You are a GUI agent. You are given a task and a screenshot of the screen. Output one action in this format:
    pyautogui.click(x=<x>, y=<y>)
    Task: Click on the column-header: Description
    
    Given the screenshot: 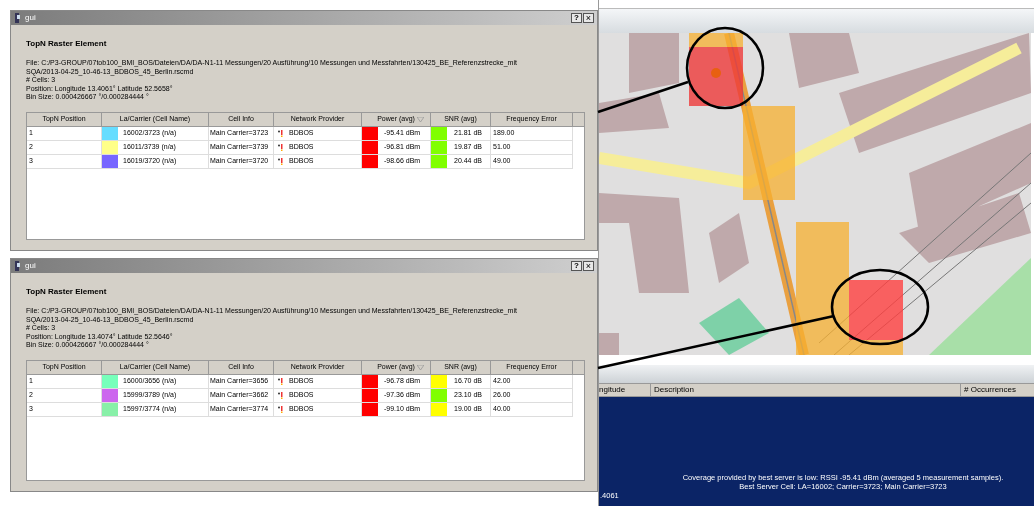 What is the action you would take?
    pyautogui.click(x=806, y=390)
    